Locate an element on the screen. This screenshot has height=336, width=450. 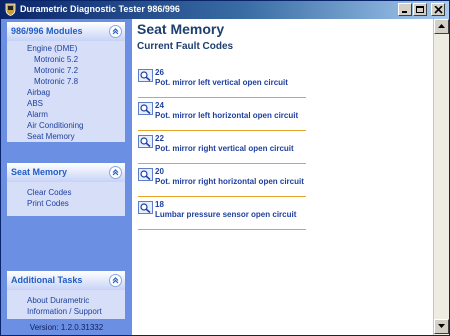
page-title: Seat Memory is located at coordinates (181, 29).